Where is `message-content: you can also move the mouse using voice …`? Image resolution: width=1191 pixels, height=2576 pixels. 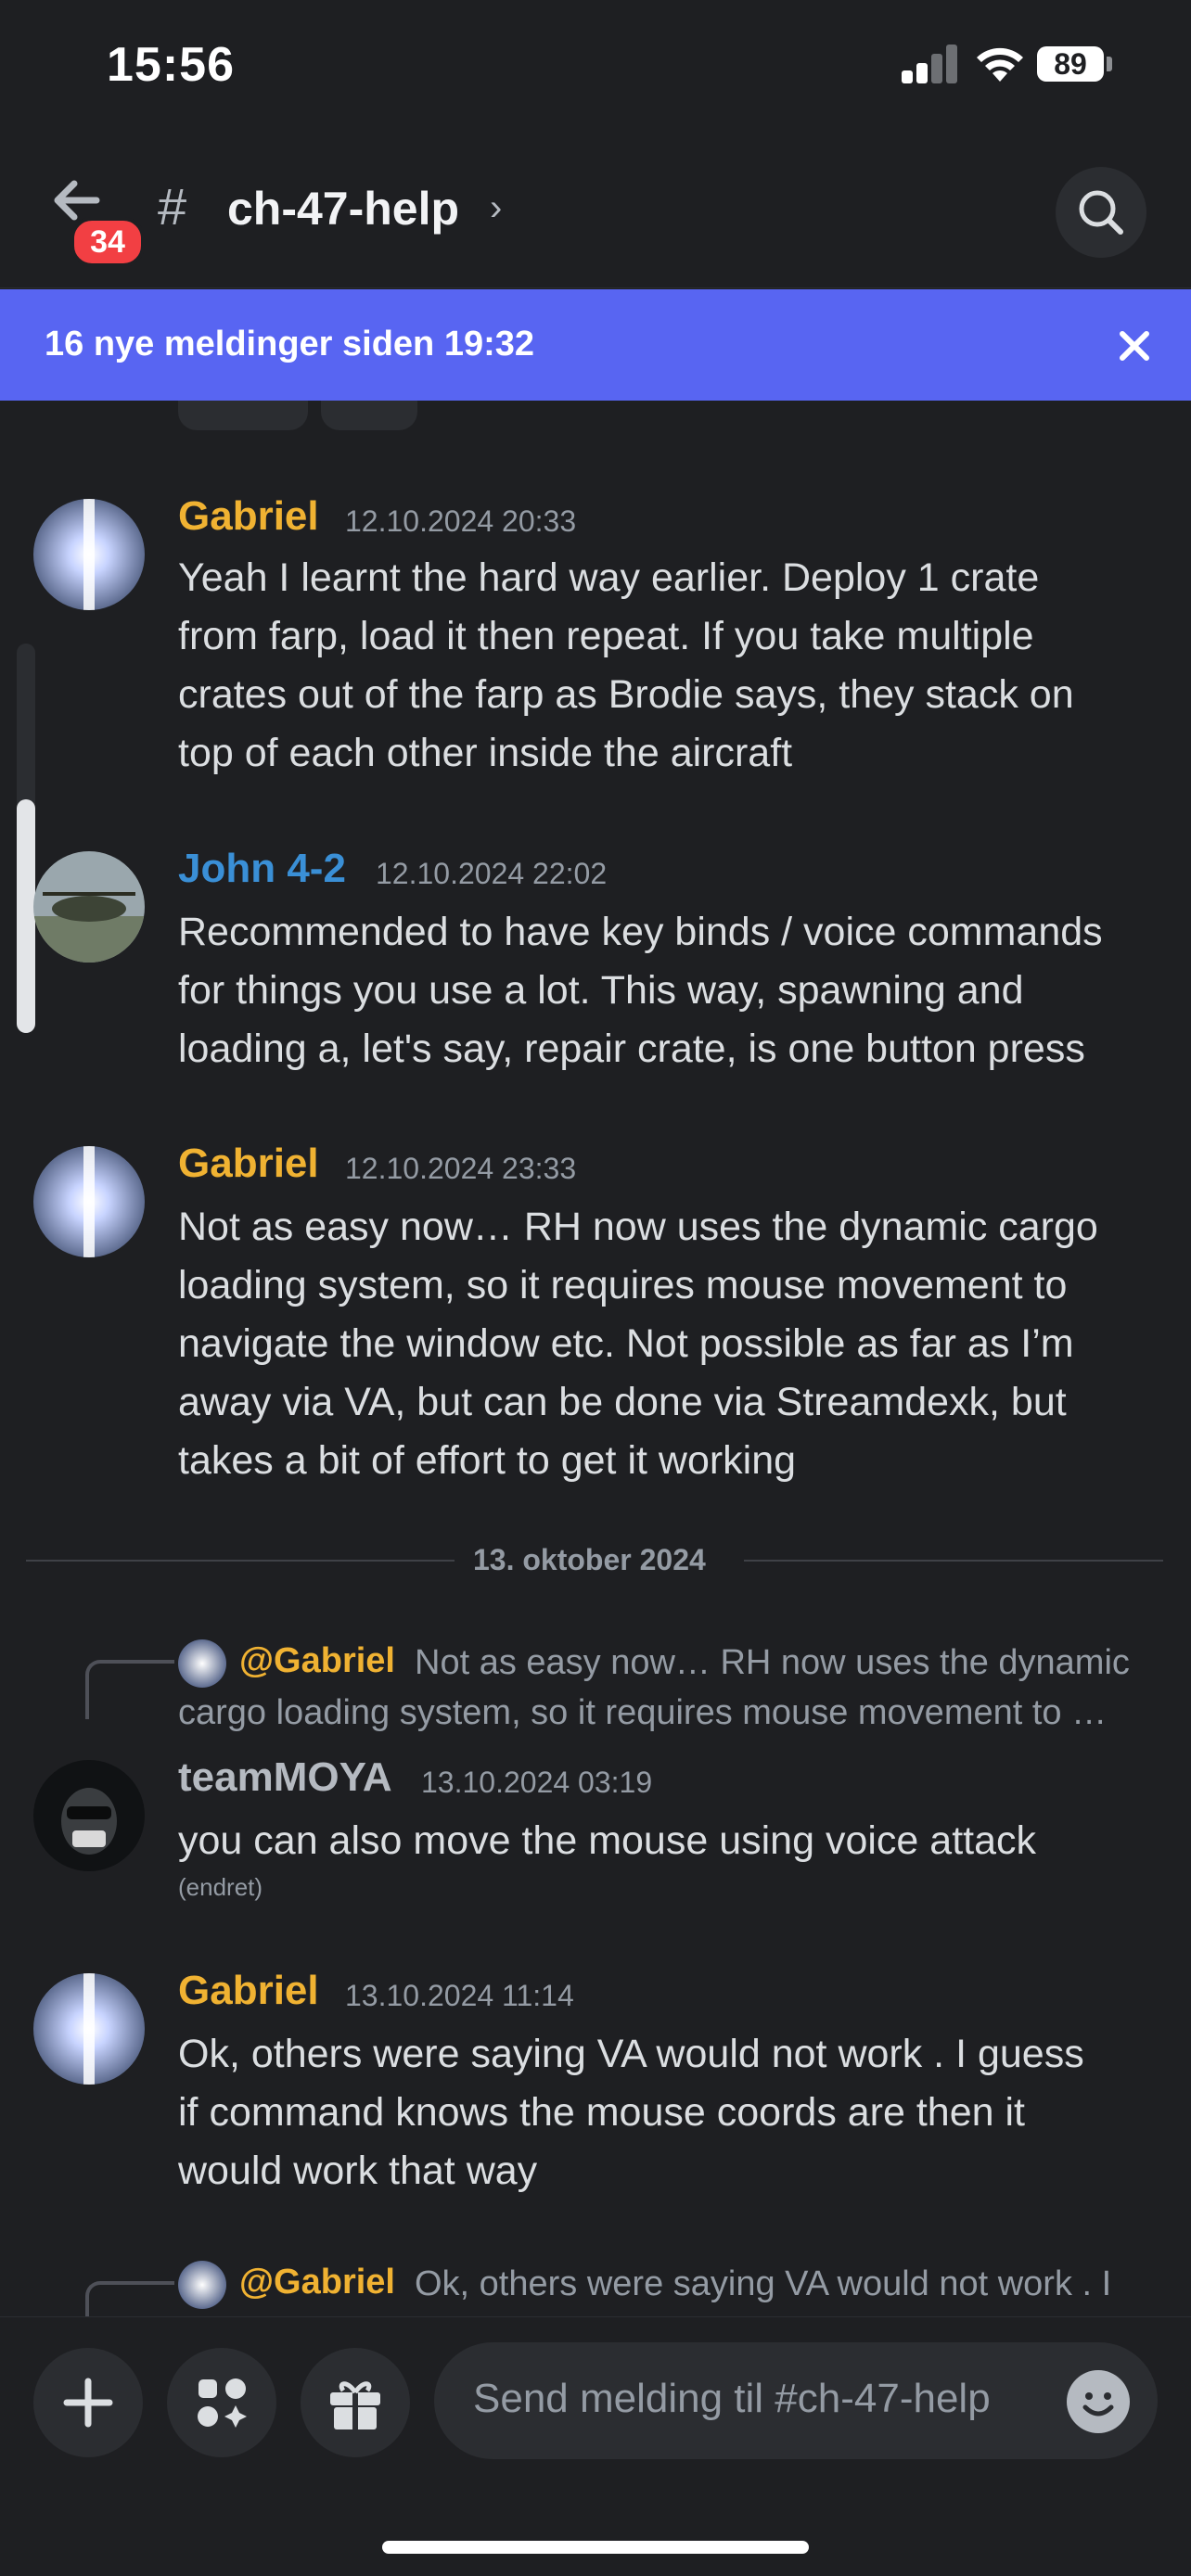
message-content: you can also move the mouse using voice … is located at coordinates (669, 1841).